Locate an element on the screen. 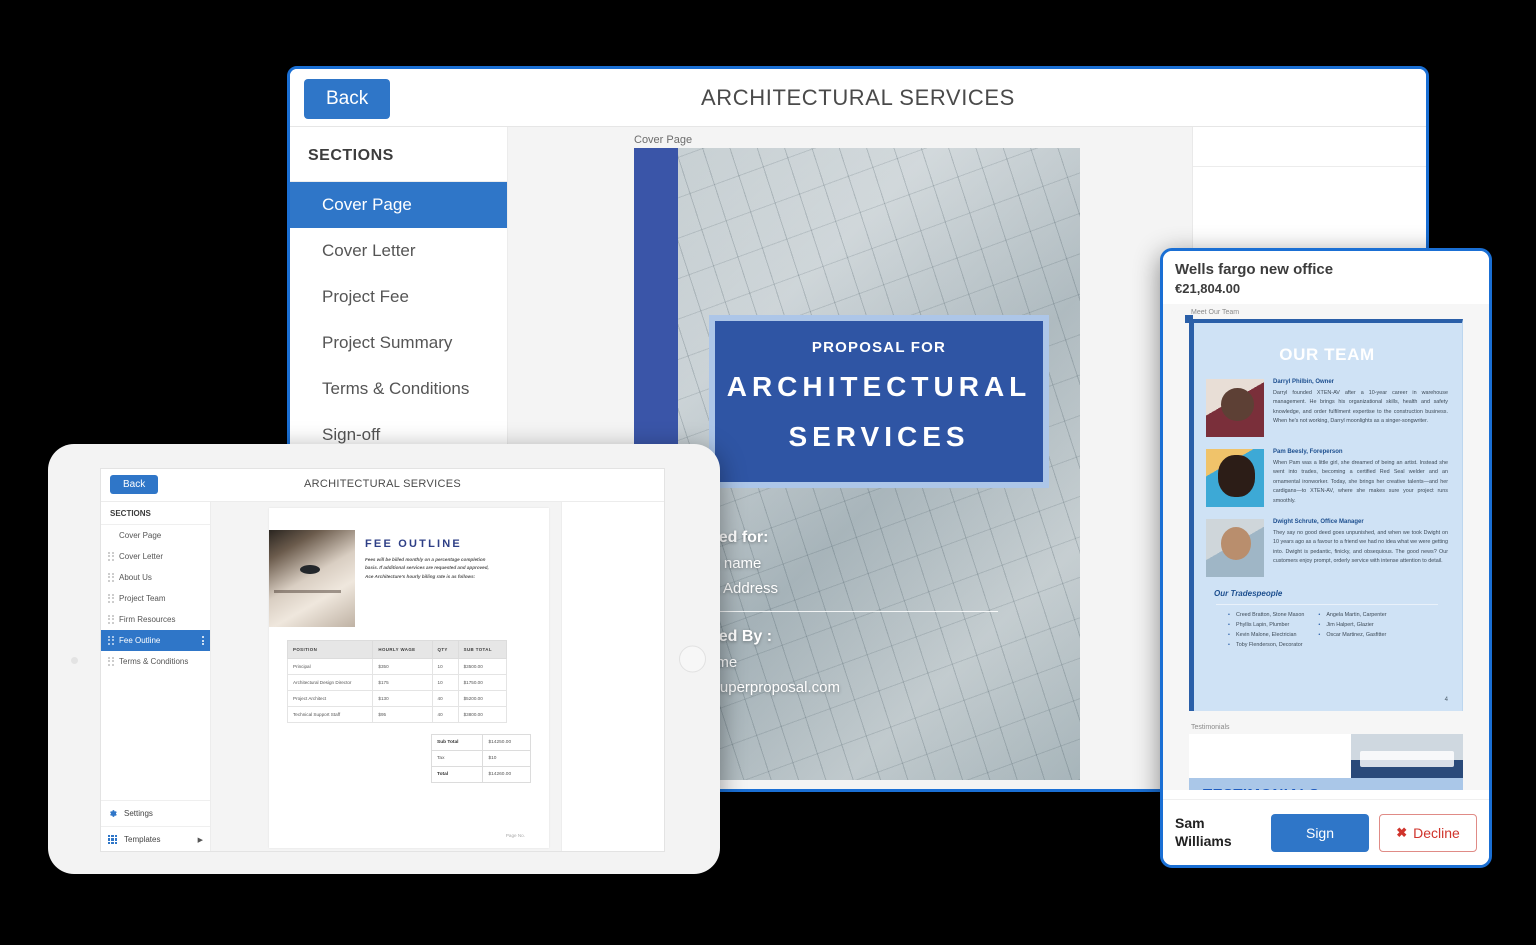 Image resolution: width=1536 pixels, height=945 pixels. sign-button: Sign is located at coordinates (1320, 832).